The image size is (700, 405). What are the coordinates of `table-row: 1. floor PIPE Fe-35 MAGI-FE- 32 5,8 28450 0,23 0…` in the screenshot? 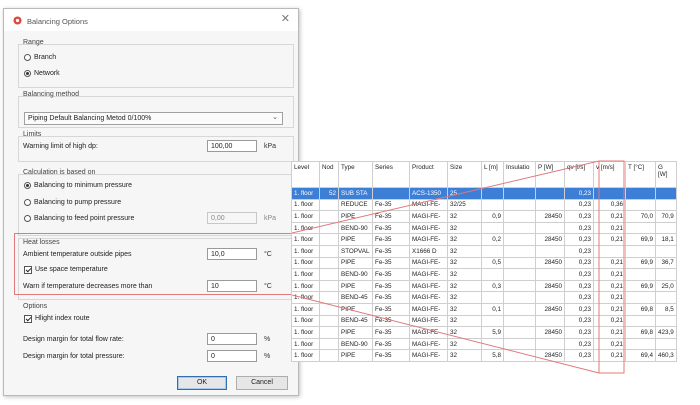 It's located at (484, 355).